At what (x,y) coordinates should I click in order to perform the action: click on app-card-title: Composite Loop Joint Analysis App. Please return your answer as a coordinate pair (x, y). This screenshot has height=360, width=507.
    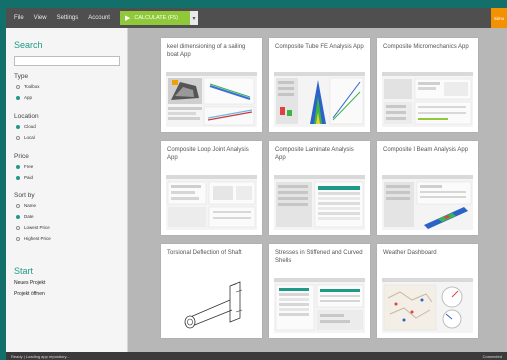
    Looking at the image, I should click on (208, 154).